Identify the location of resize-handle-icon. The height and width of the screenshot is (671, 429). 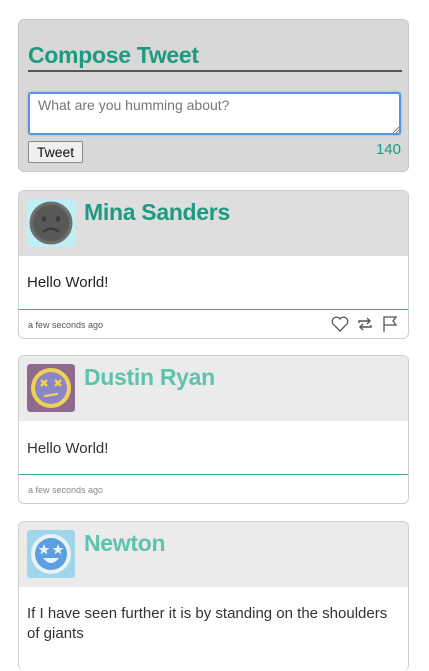
(395, 129).